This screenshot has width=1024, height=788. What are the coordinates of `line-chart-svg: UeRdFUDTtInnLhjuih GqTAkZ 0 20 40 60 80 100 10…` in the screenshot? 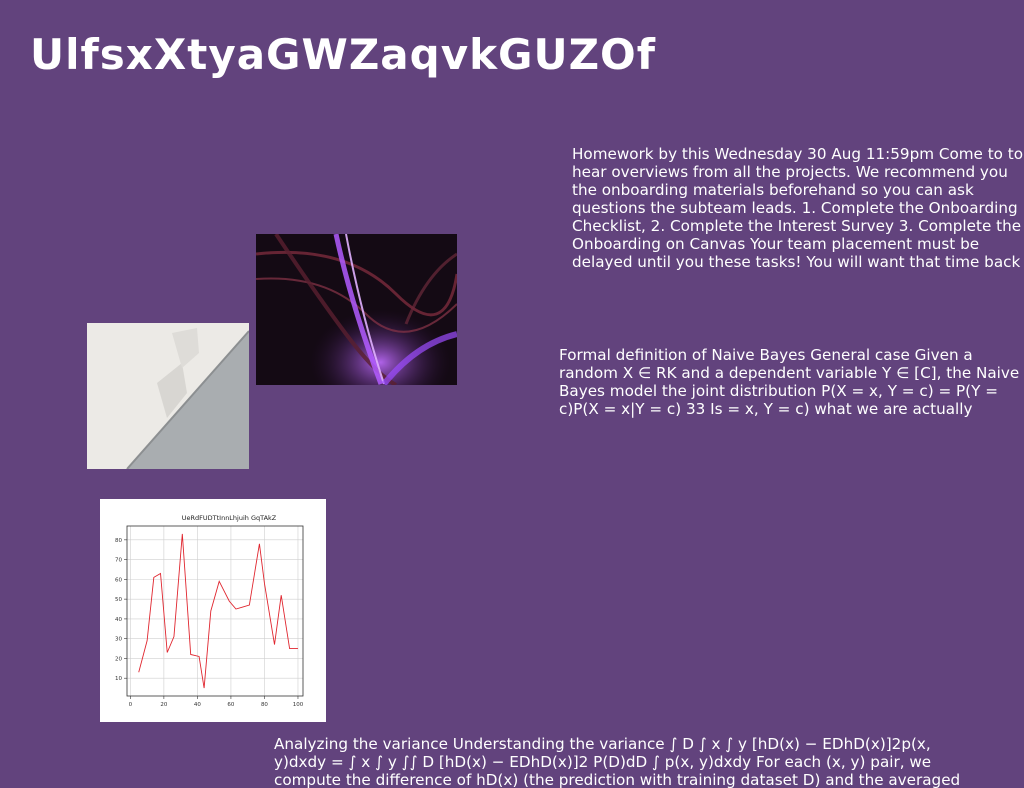 It's located at (209, 611).